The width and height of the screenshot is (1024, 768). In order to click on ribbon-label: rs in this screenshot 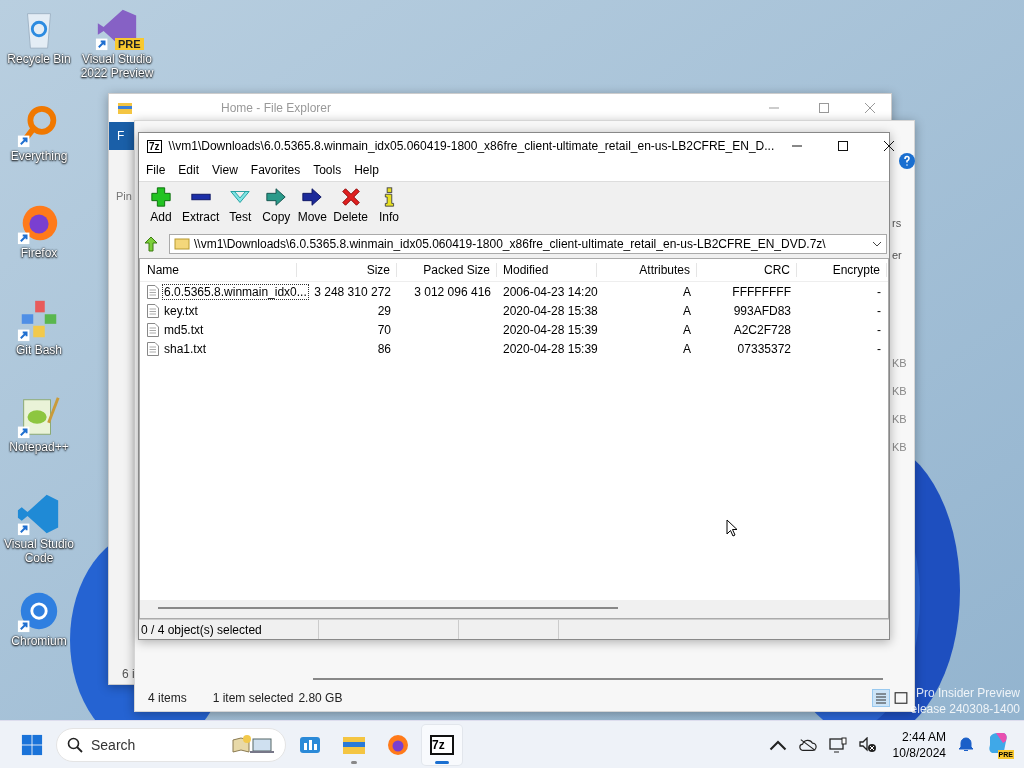, I will do `click(897, 223)`.